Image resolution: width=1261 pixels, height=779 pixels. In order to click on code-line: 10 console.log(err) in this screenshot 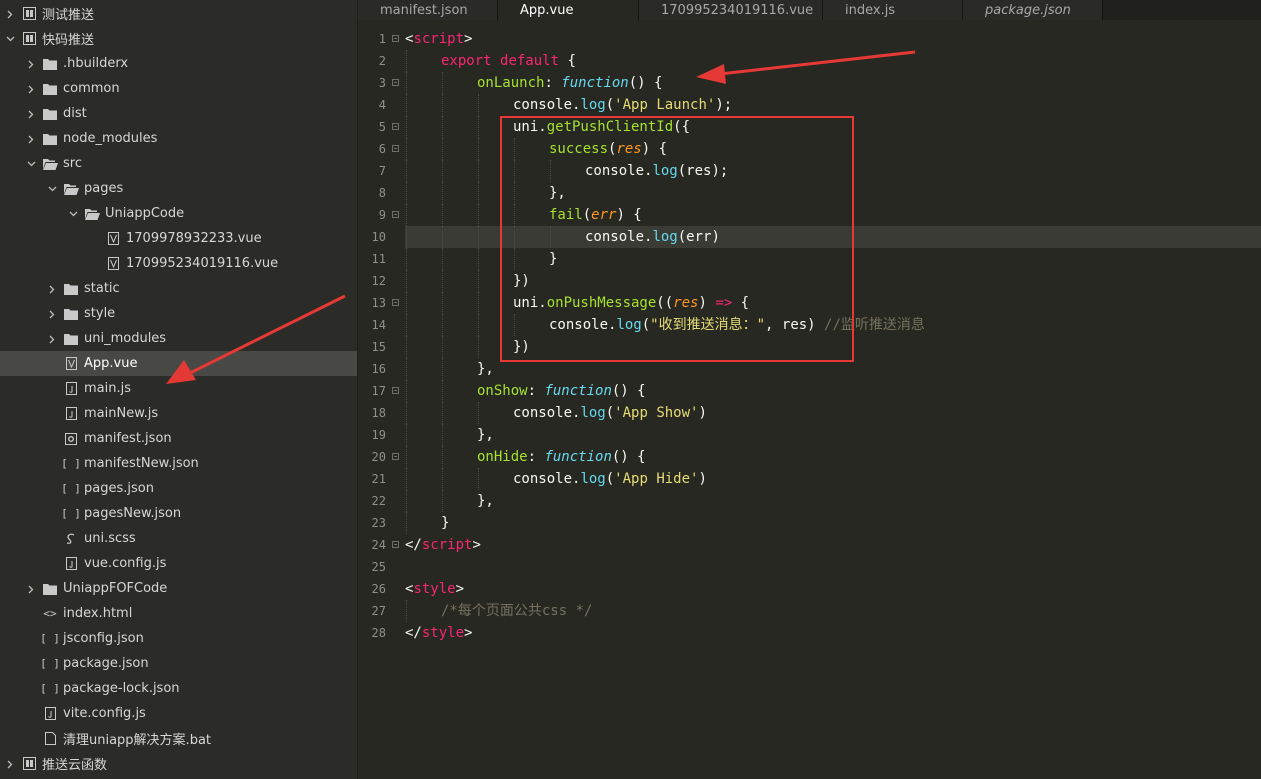, I will do `click(809, 237)`.